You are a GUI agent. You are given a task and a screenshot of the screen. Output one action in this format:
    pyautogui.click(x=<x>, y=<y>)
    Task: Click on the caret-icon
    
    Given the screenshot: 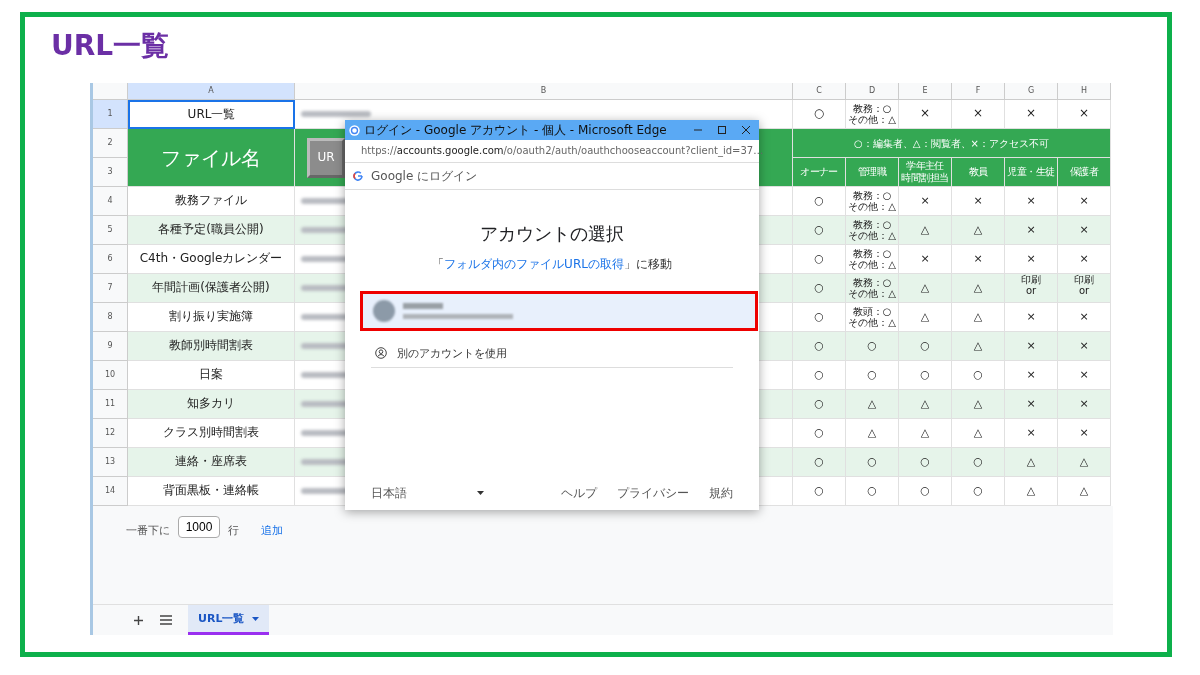 What is the action you would take?
    pyautogui.click(x=480, y=493)
    